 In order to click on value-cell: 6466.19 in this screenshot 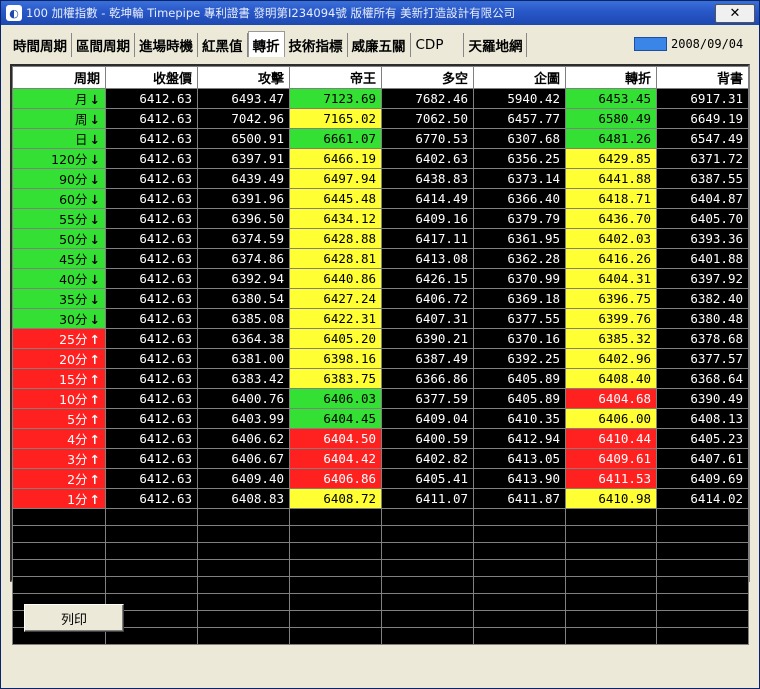, I will do `click(335, 158)`.